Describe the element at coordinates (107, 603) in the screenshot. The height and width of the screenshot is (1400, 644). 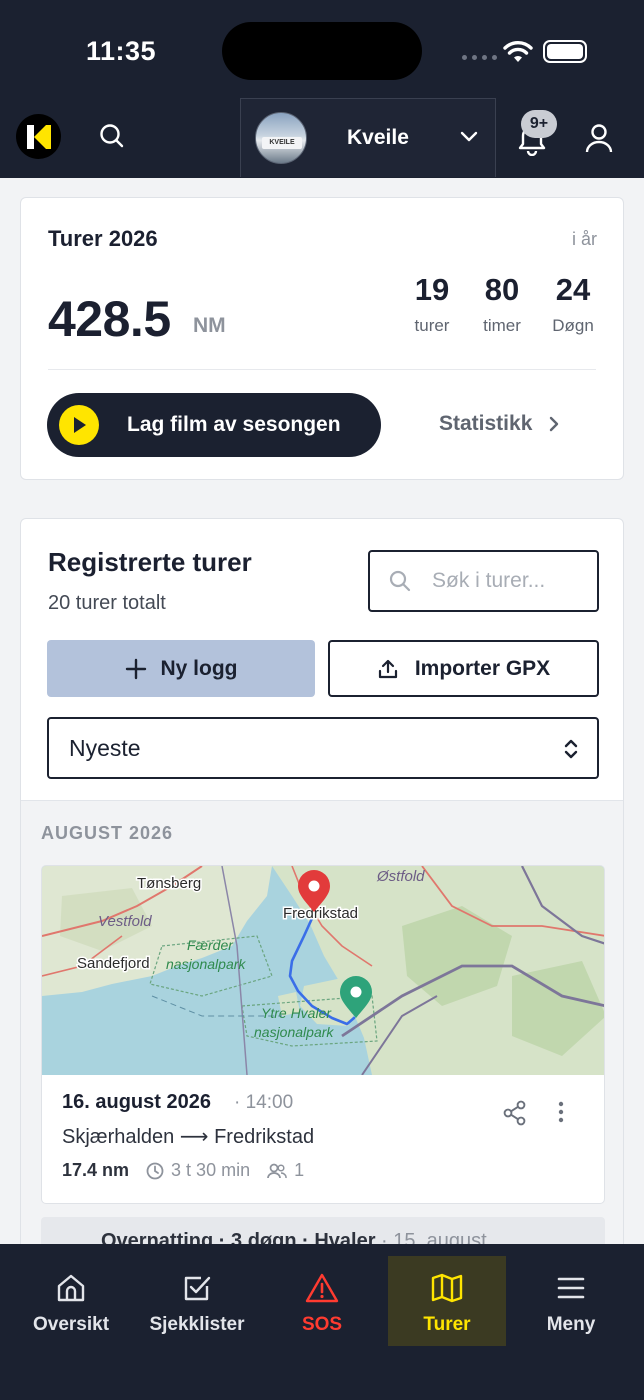
I see `trips-count: 20 turer totalt` at that location.